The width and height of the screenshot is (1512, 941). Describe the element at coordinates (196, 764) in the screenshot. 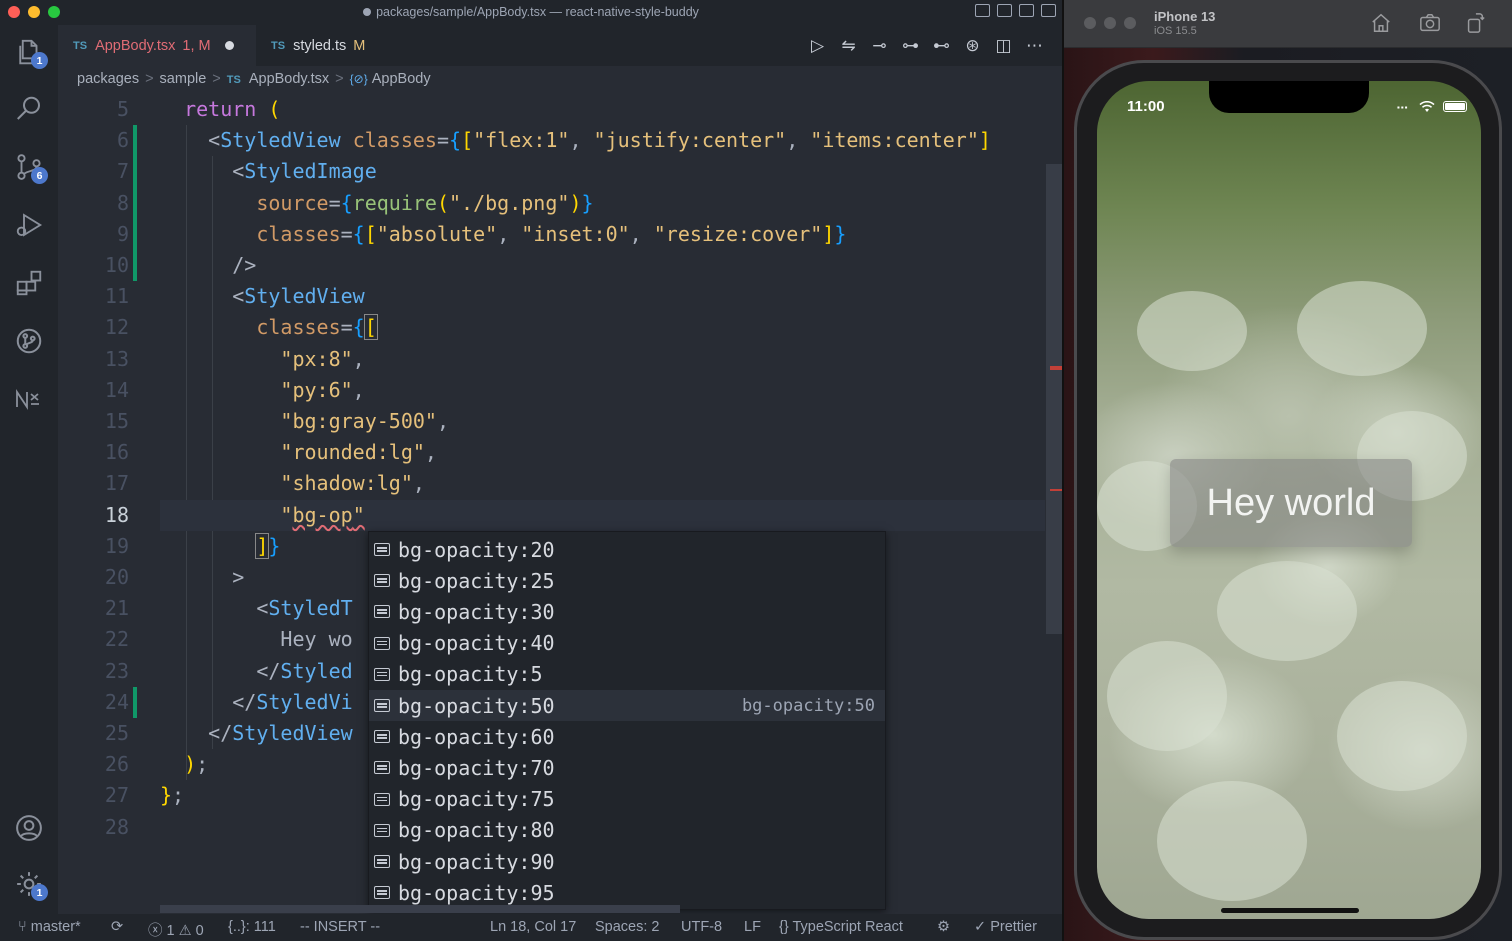

I see `code-line: );` at that location.